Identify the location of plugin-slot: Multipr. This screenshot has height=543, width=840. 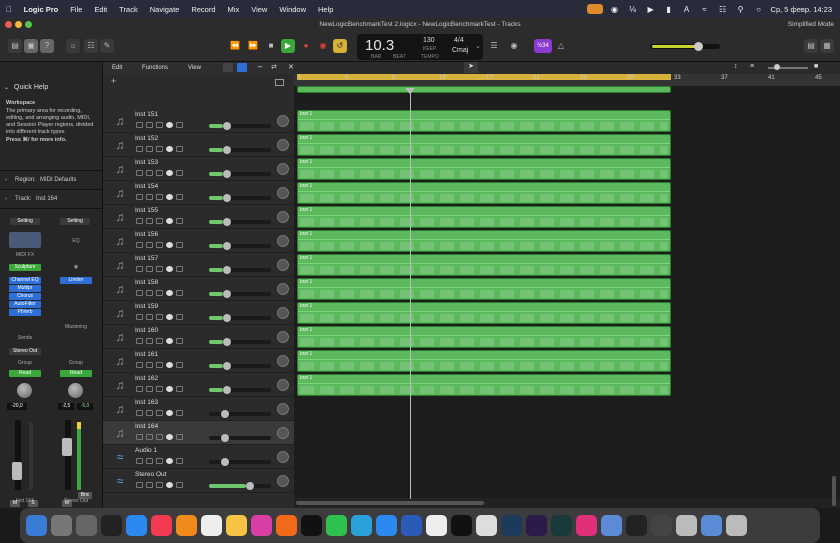
(25, 288).